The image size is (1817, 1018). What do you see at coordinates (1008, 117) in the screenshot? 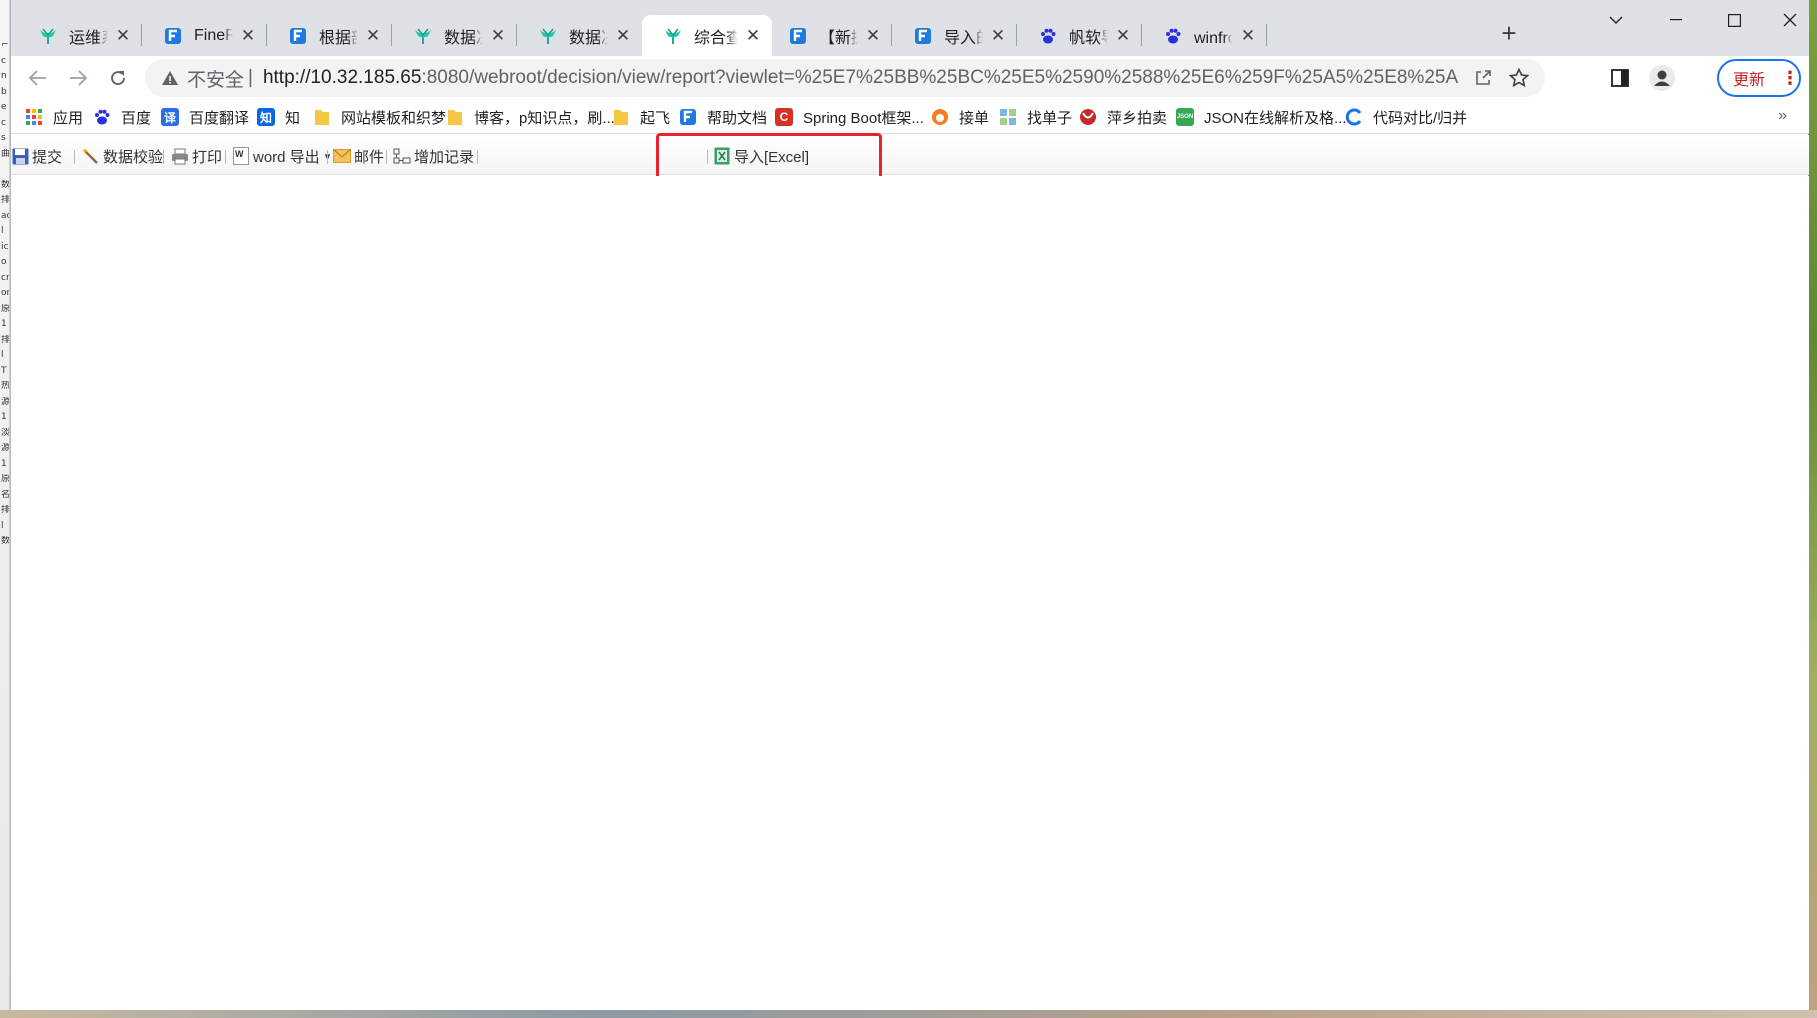
I see `grid-tile-icon` at bounding box center [1008, 117].